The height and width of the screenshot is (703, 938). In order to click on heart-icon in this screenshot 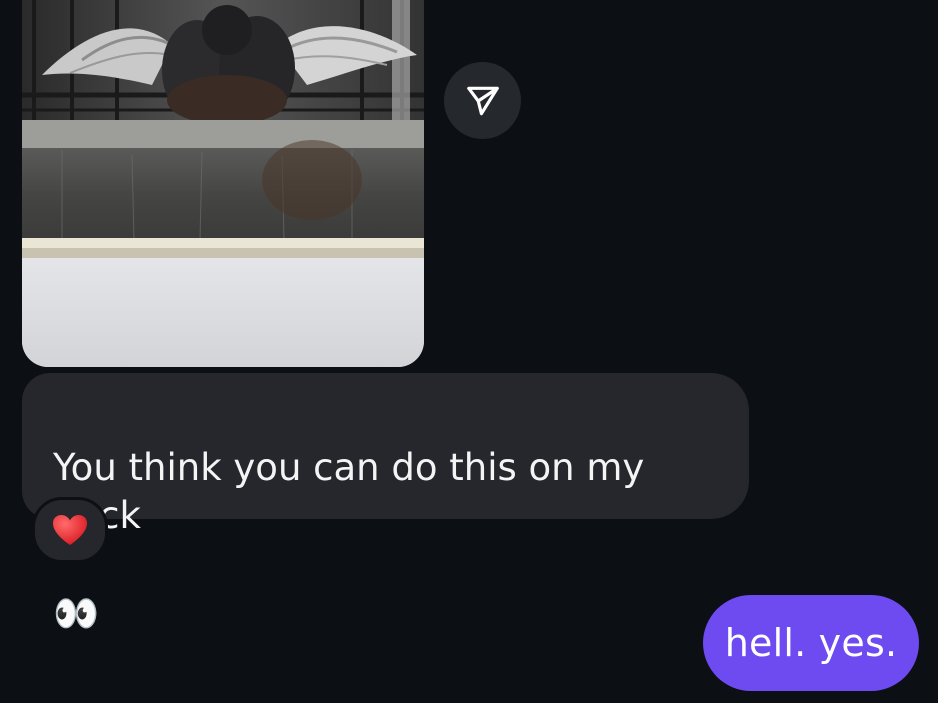, I will do `click(70, 530)`.